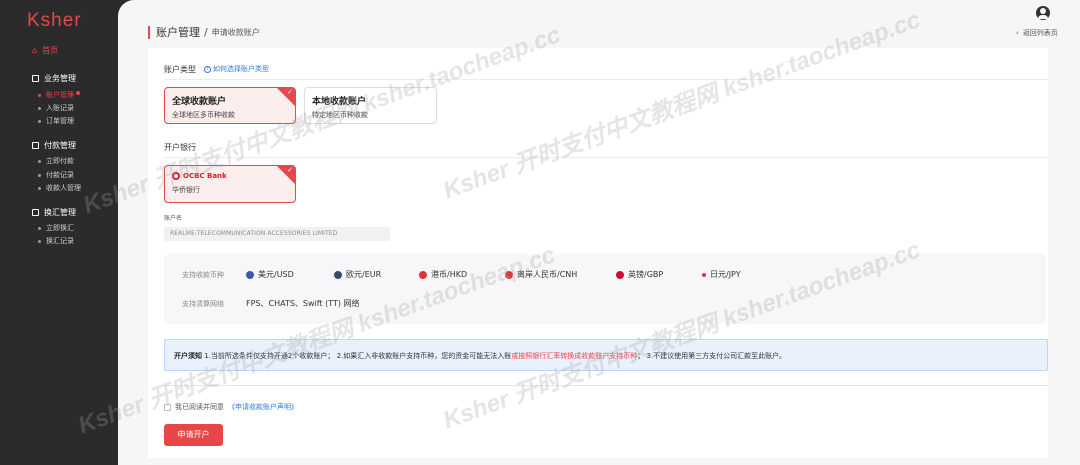 Image resolution: width=1080 pixels, height=465 pixels. Describe the element at coordinates (60, 212) in the screenshot. I see `sidebar-group-label: 换汇管理` at that location.